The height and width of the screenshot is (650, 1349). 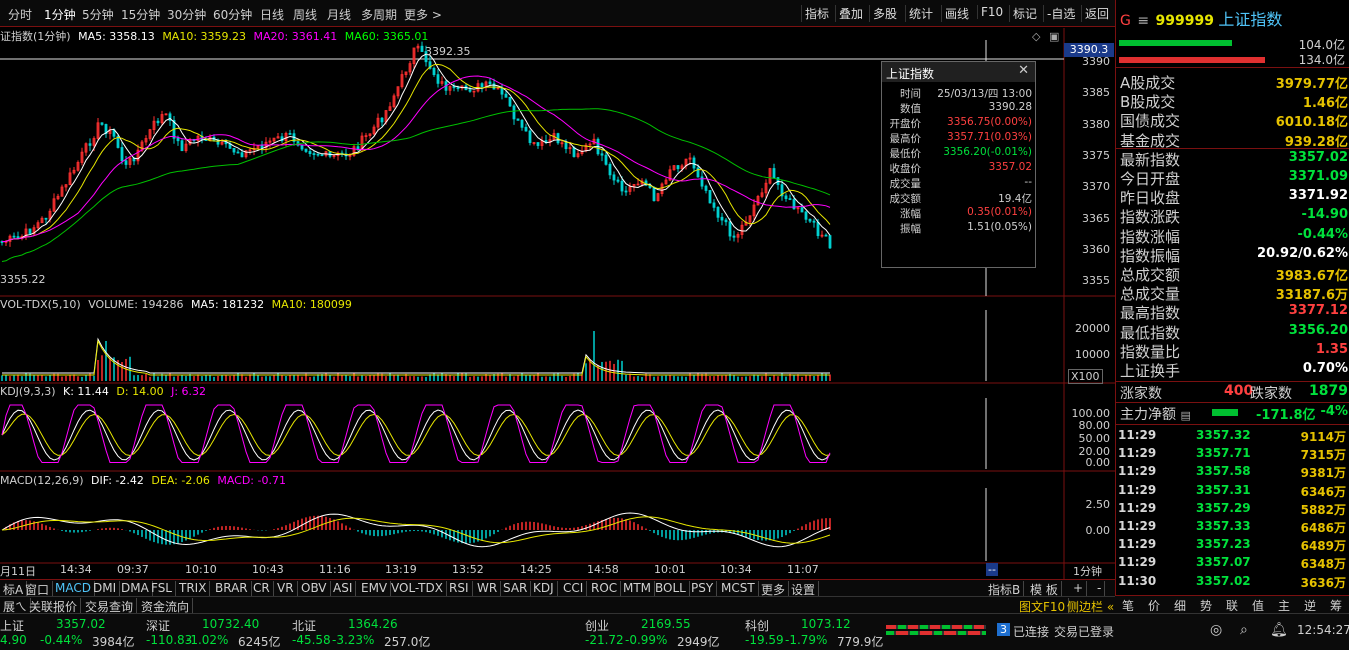 I want to click on multi-stock-button: 多股, so click(x=884, y=13).